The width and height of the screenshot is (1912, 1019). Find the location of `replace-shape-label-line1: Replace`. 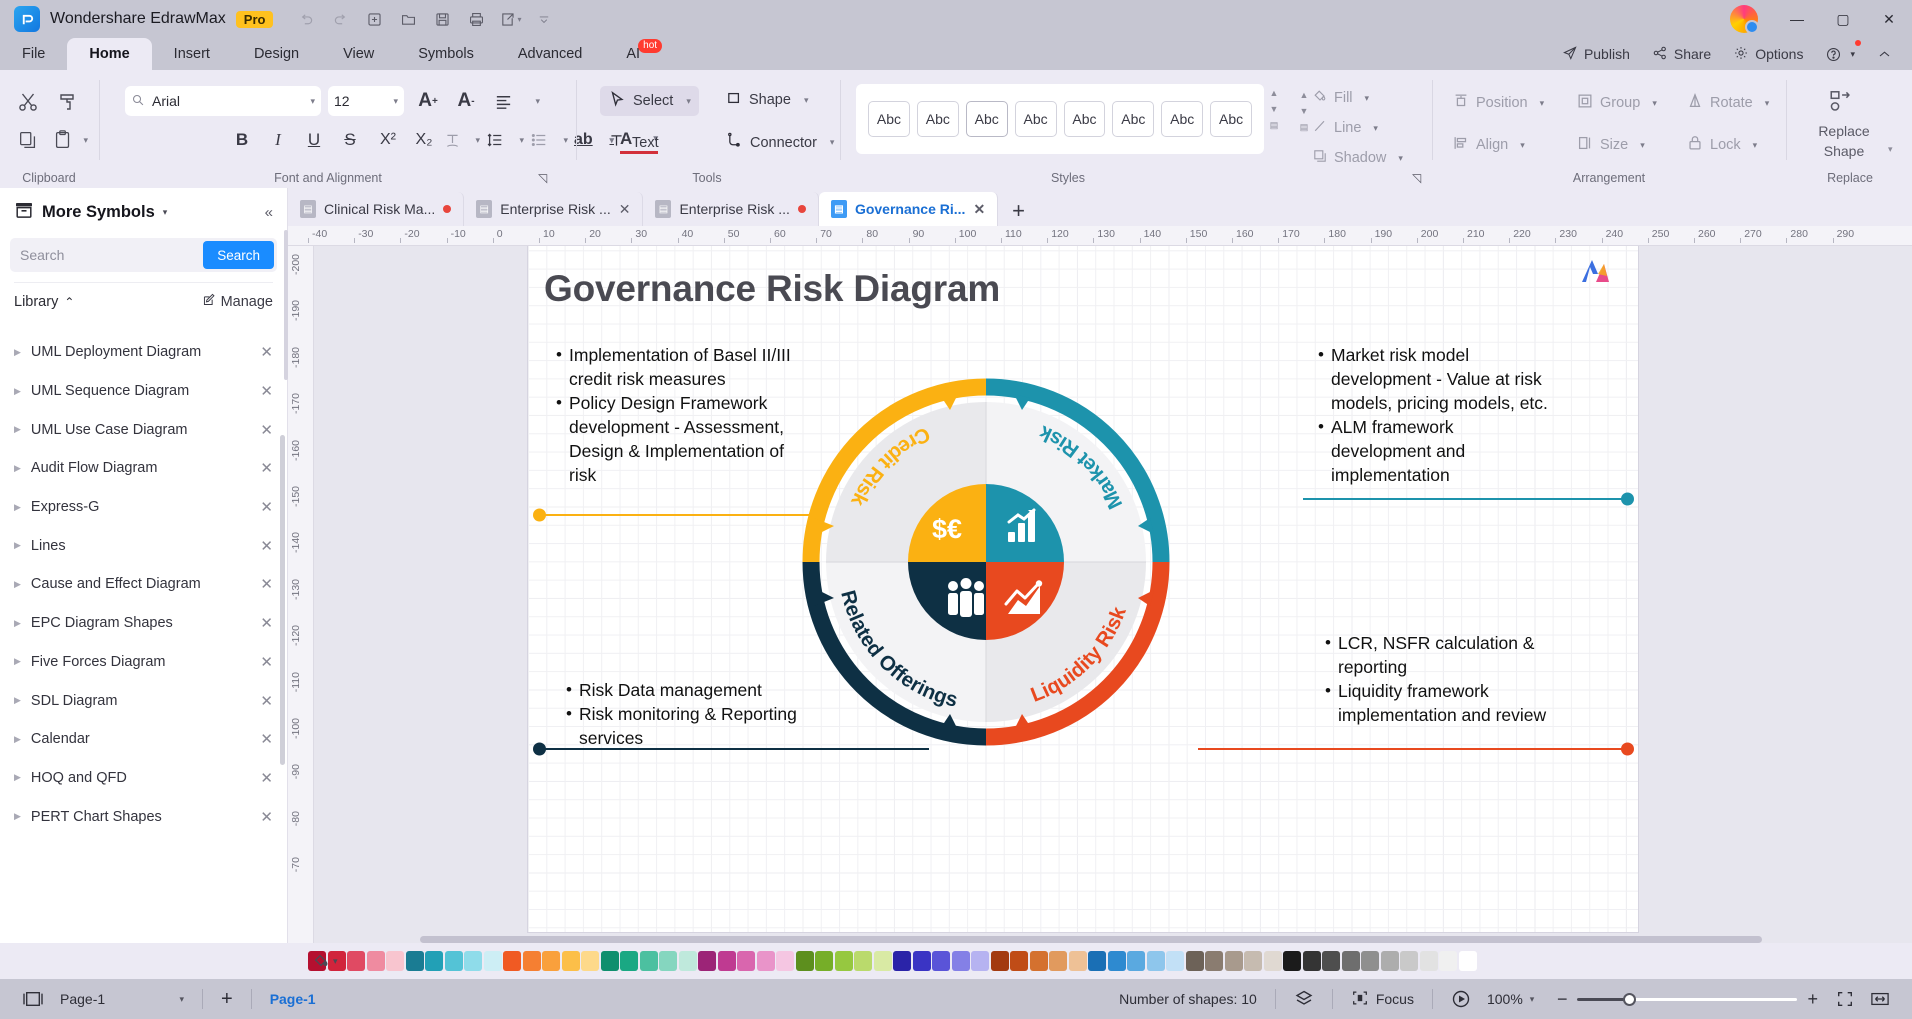

replace-shape-label-line1: Replace is located at coordinates (1844, 131).